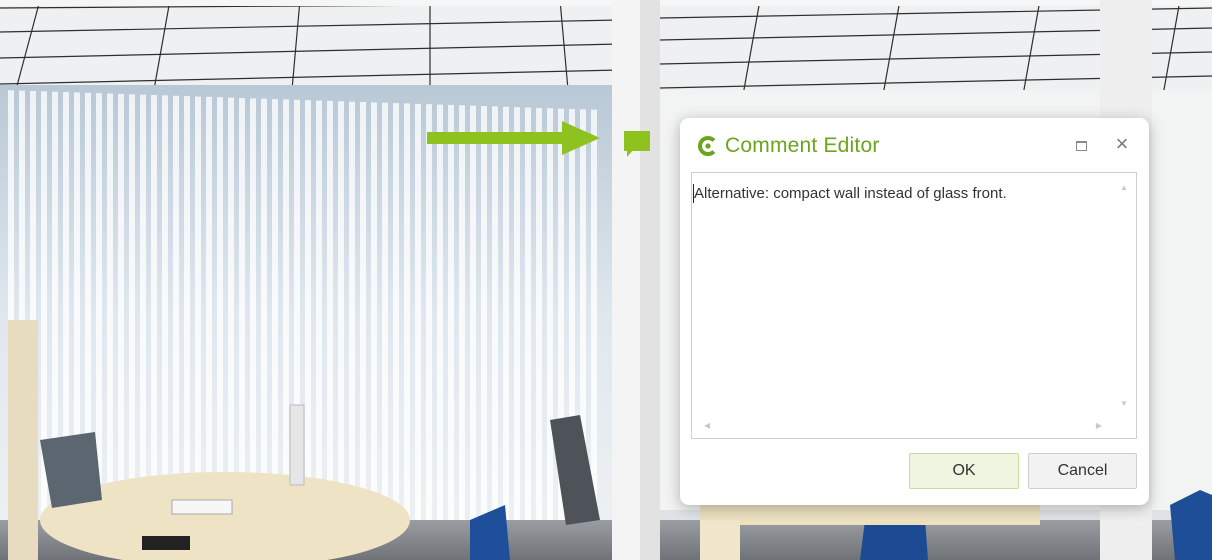 The image size is (1212, 560). I want to click on cancel-button: Cancel, so click(1082, 471).